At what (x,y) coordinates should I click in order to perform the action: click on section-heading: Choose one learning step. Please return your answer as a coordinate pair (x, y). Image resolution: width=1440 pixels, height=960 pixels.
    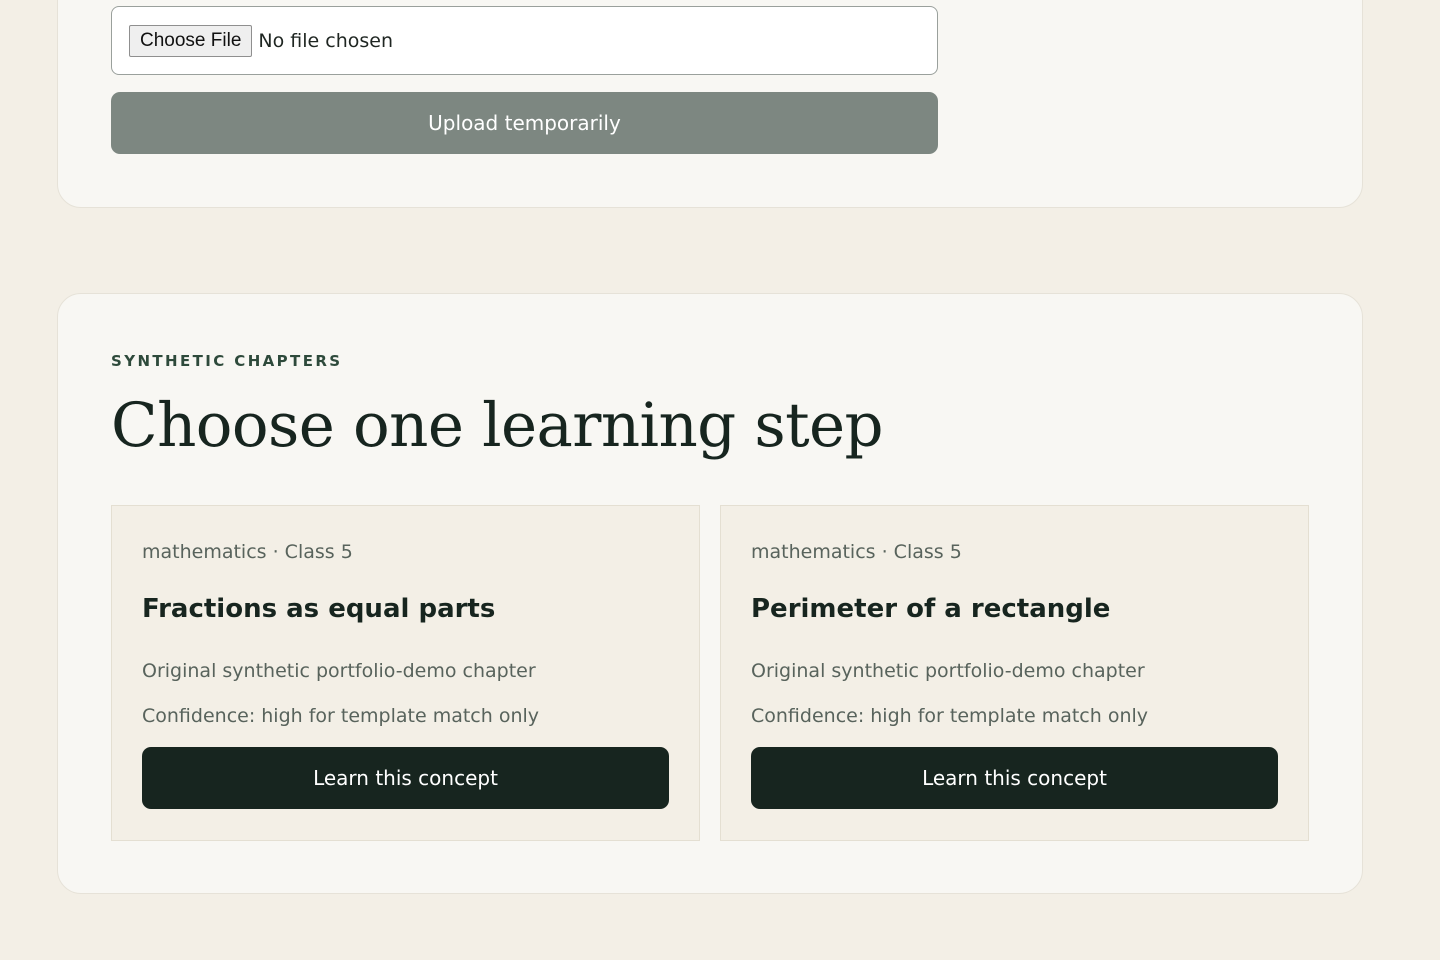
    Looking at the image, I should click on (497, 425).